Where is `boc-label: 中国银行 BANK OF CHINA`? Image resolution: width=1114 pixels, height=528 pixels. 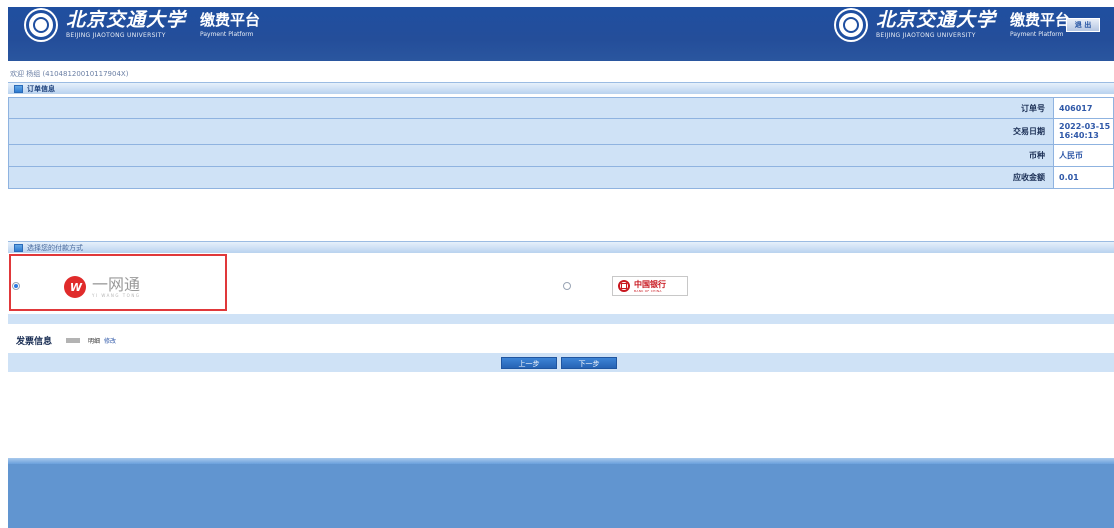
boc-label: 中国银行 BANK OF CHINA is located at coordinates (650, 285).